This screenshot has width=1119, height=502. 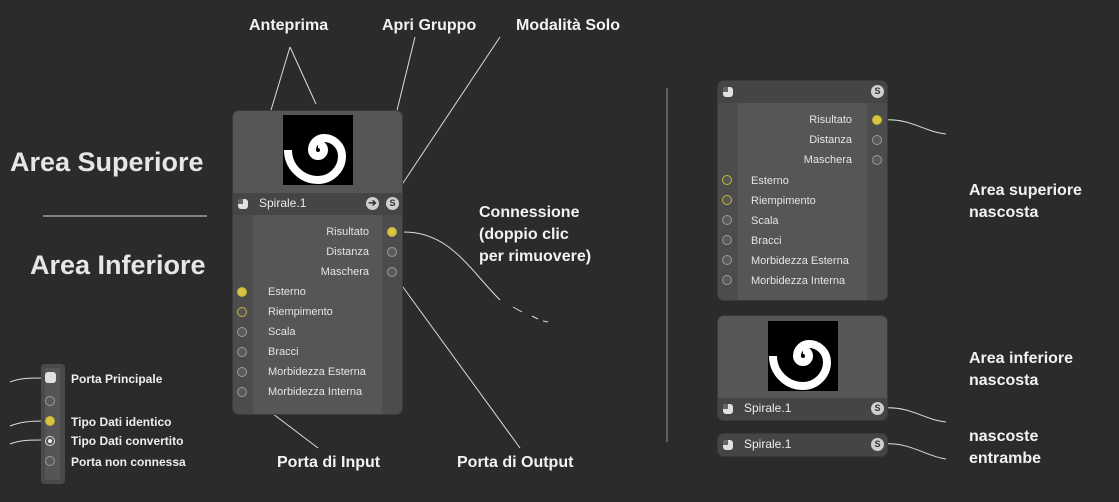 What do you see at coordinates (429, 25) in the screenshot?
I see `callout-apri-gruppo: Apri Gruppo` at bounding box center [429, 25].